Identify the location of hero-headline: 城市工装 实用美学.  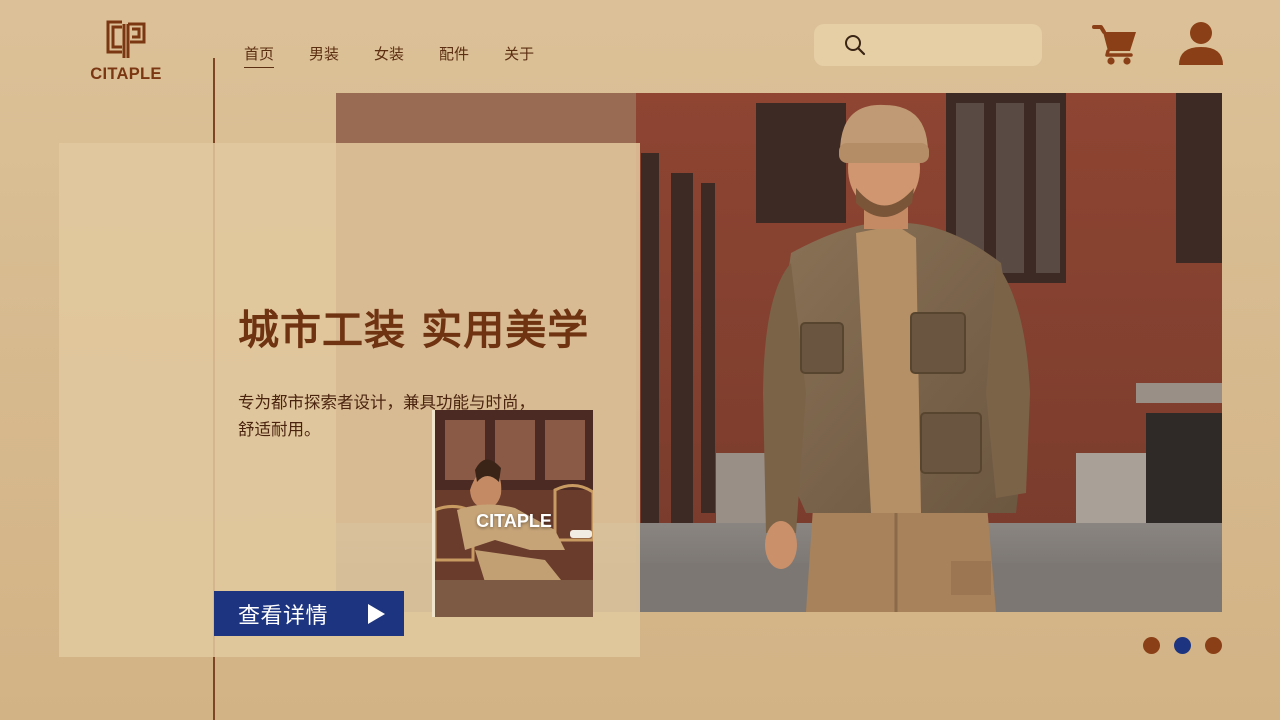
(414, 330).